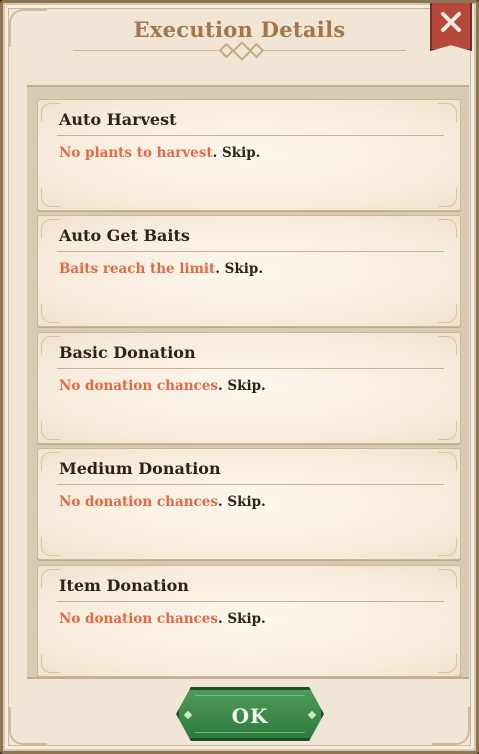 This screenshot has width=479, height=754. Describe the element at coordinates (239, 29) in the screenshot. I see `dialog-title: Execution Details` at that location.